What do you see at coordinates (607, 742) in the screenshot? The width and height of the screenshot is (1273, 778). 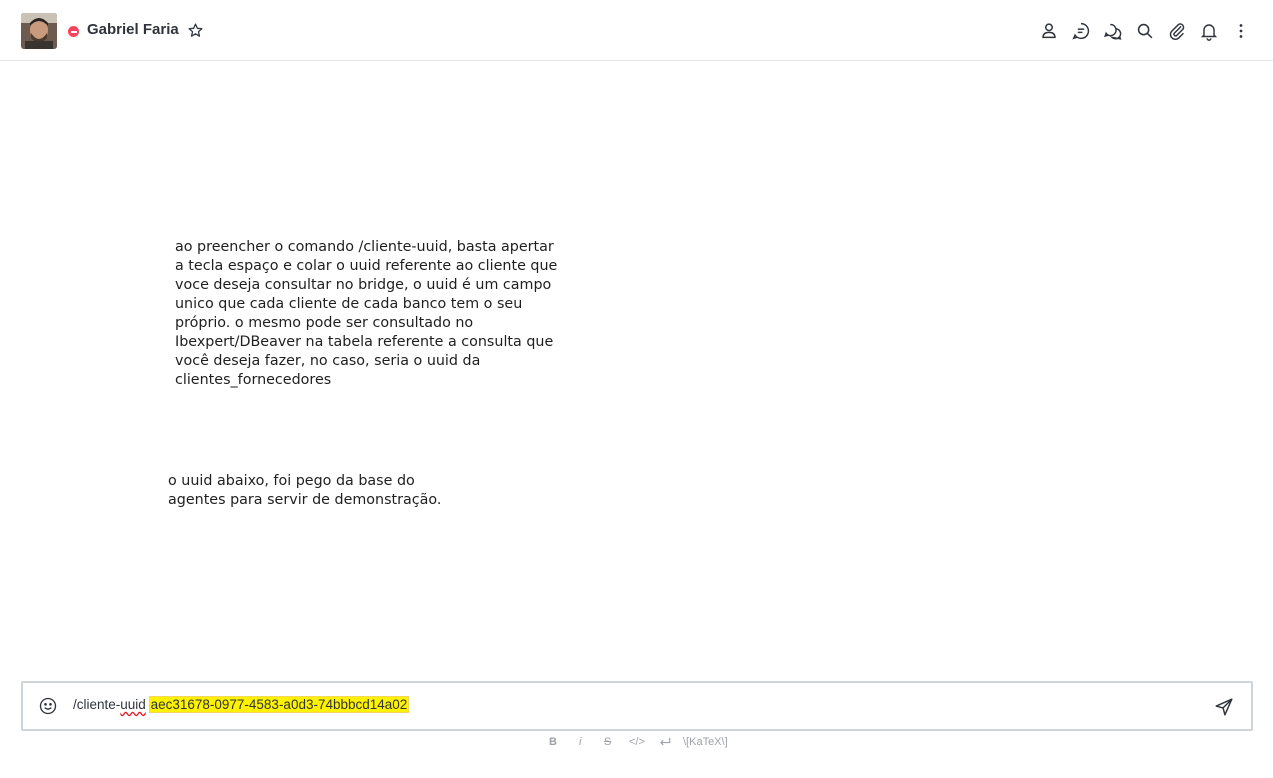 I see `strikethrough-button: S` at bounding box center [607, 742].